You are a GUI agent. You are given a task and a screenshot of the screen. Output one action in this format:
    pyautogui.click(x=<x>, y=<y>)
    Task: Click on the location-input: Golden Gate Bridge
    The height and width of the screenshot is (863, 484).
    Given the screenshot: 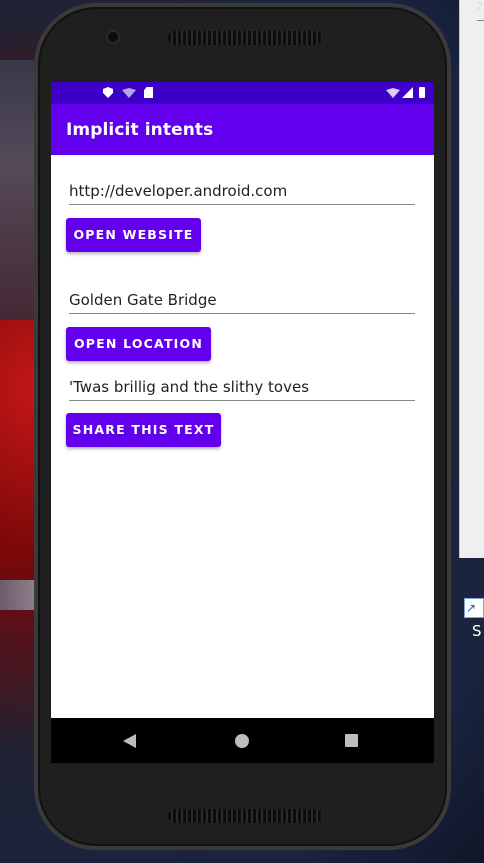 What is the action you would take?
    pyautogui.click(x=242, y=301)
    